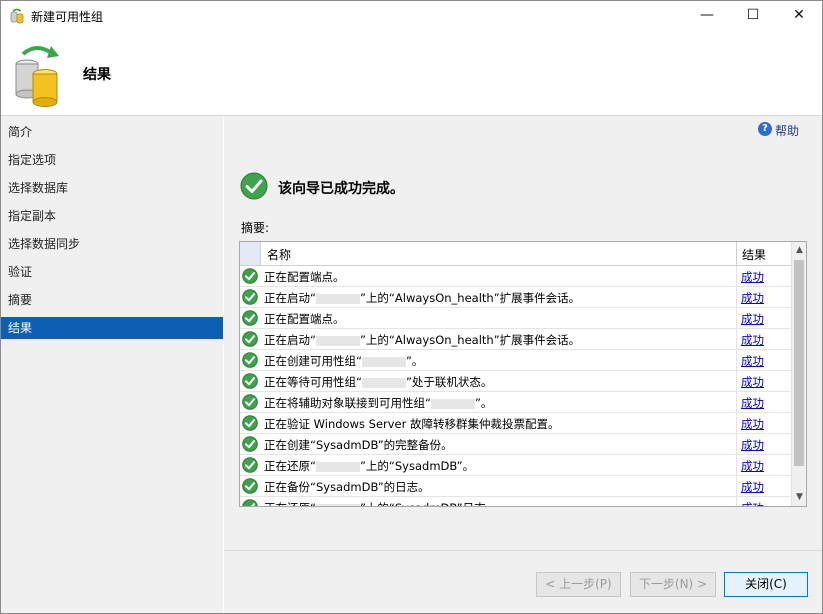 The width and height of the screenshot is (823, 614). I want to click on back-button: < 上一步(P), so click(578, 584).